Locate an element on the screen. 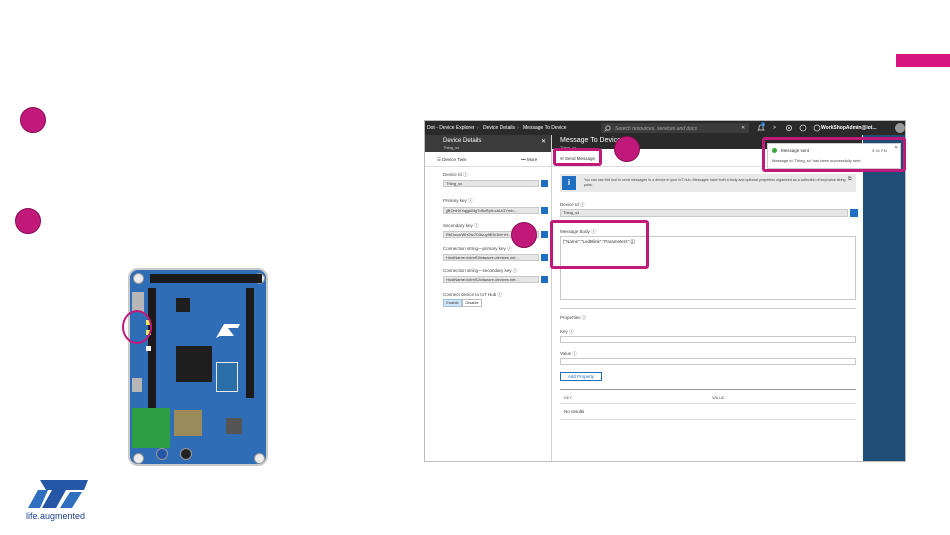 Image resolution: width=950 pixels, height=535 pixels. send-message-highlight is located at coordinates (577, 157).